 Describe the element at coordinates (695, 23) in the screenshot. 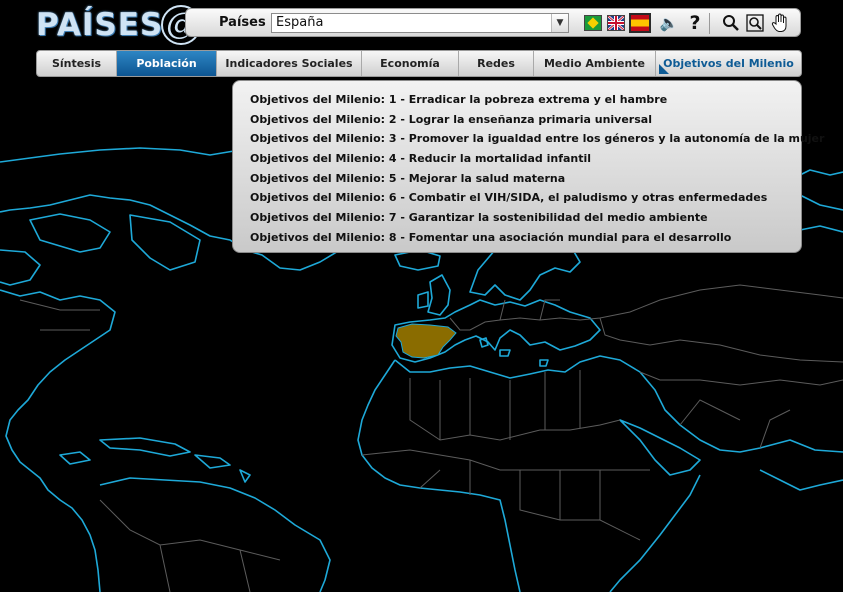

I see `help-icon: ?` at that location.